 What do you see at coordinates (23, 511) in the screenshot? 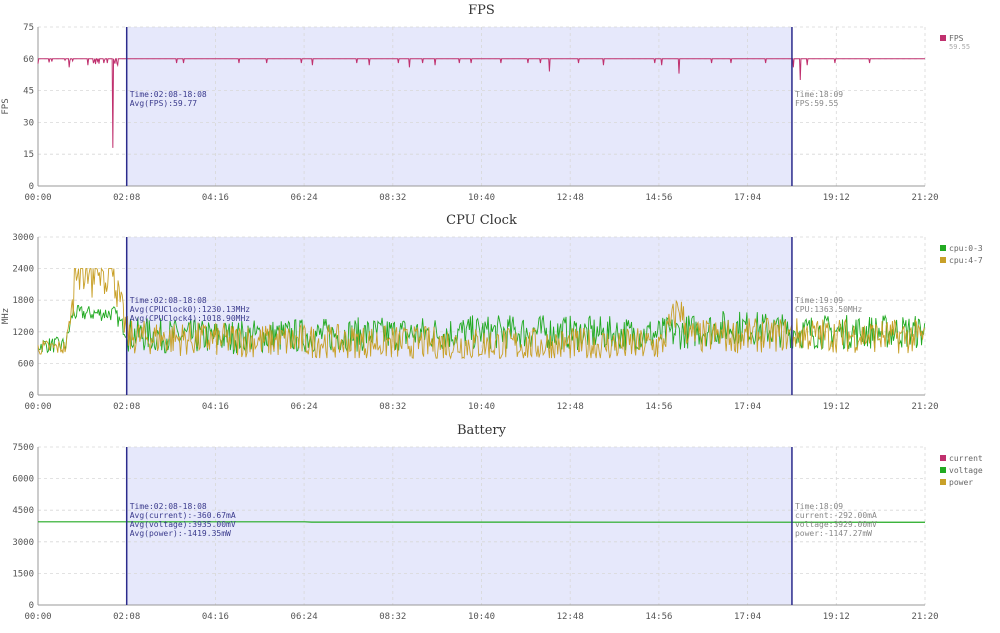
I see `y-tick-label: 4500` at bounding box center [23, 511].